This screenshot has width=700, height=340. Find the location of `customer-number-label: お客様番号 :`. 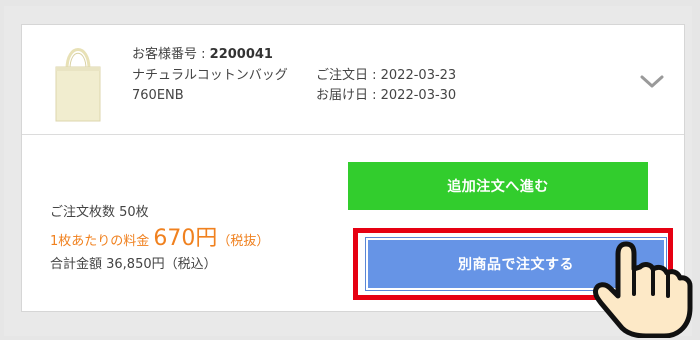

customer-number-label: お客様番号 : is located at coordinates (171, 54).